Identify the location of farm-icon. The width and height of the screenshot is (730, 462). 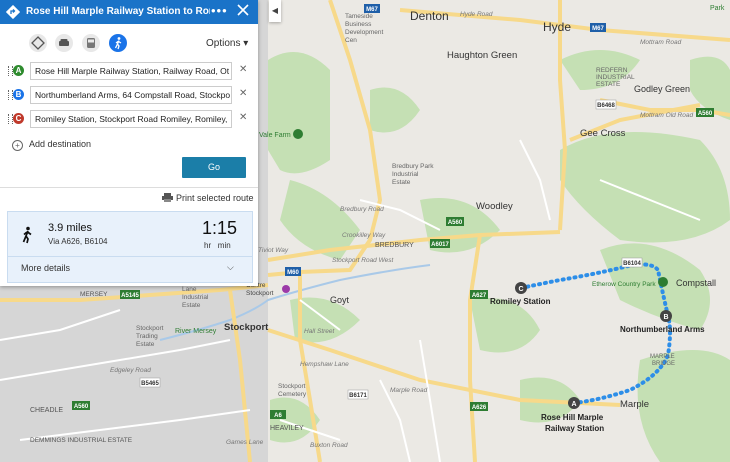
(298, 134).